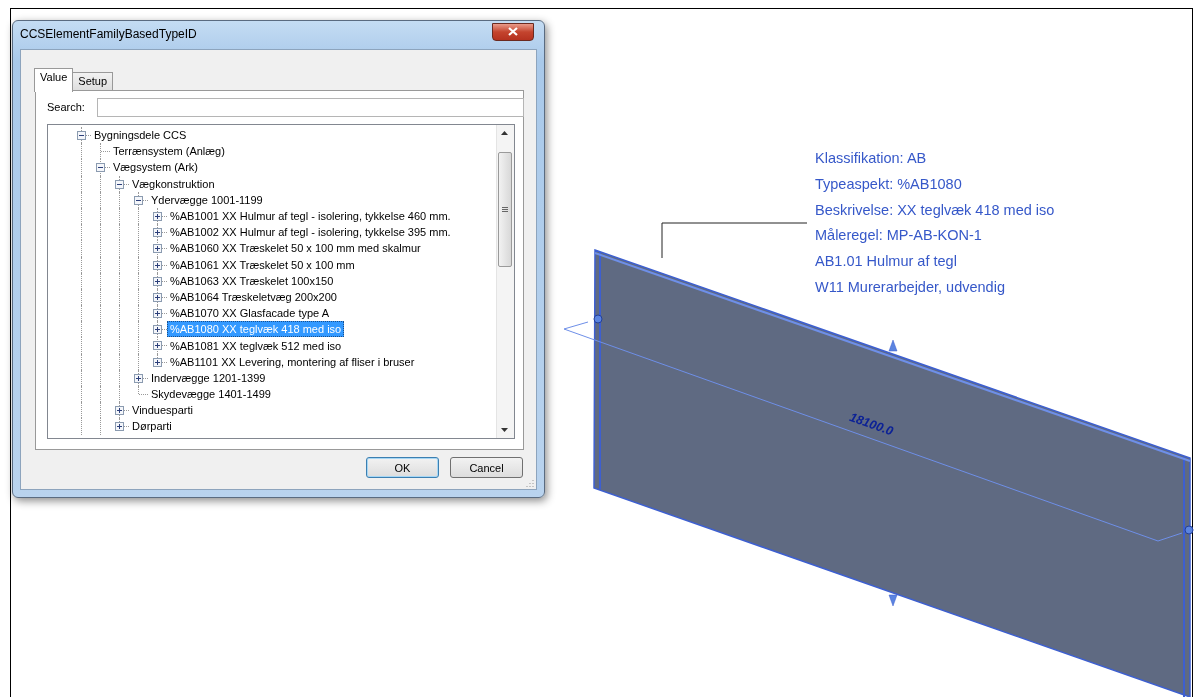  Describe the element at coordinates (504, 133) in the screenshot. I see `scroll-up-icon` at that location.